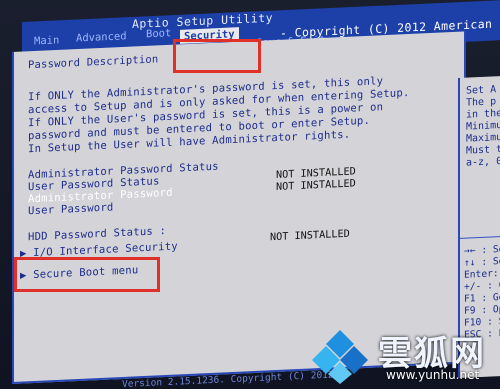 The width and height of the screenshot is (500, 389). I want to click on help-line: Minimu, so click(483, 126).